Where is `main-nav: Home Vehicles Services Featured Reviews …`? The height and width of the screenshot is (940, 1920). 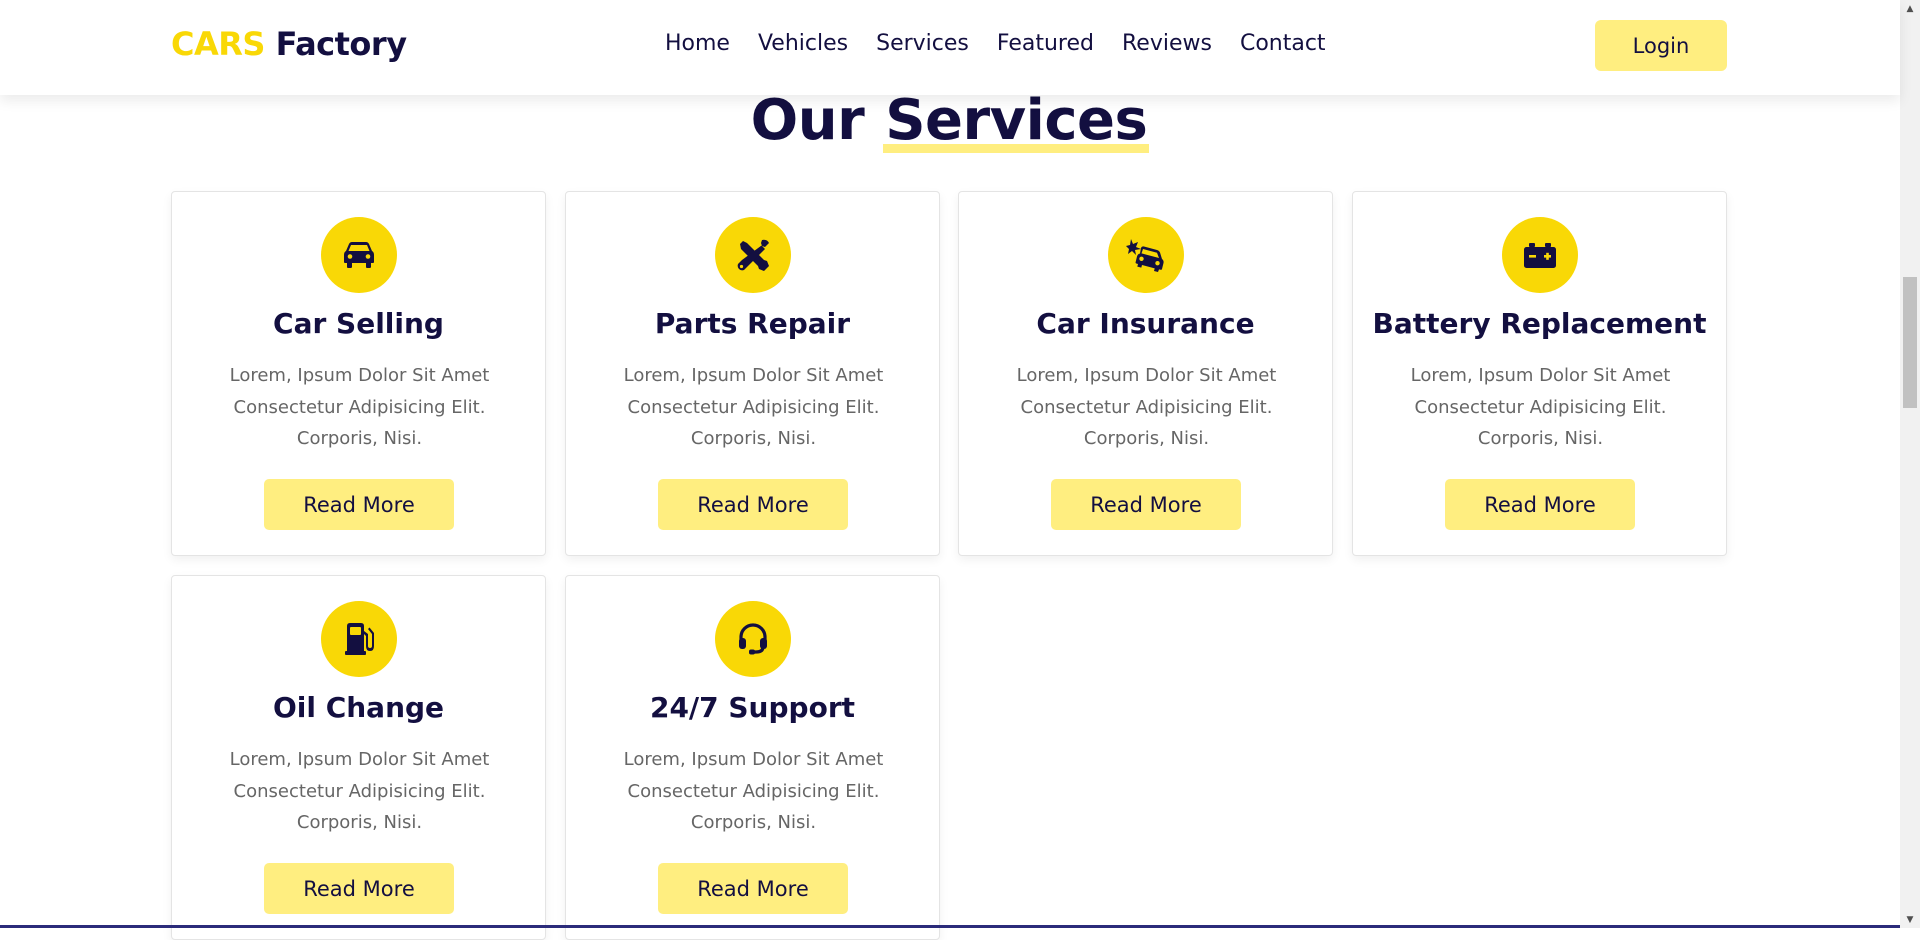 main-nav: Home Vehicles Services Featured Reviews … is located at coordinates (995, 43).